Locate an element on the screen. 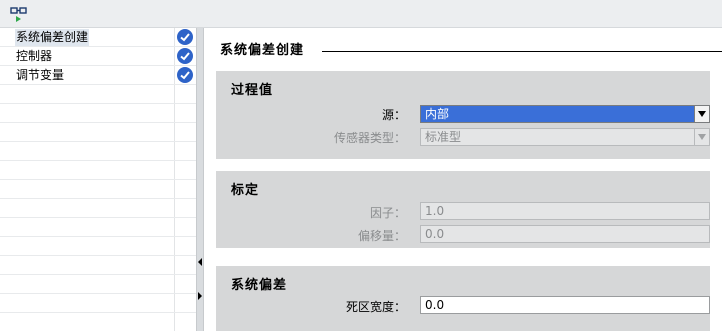 The image size is (722, 331). sensor-type-label: 传感器类型： is located at coordinates (369, 138).